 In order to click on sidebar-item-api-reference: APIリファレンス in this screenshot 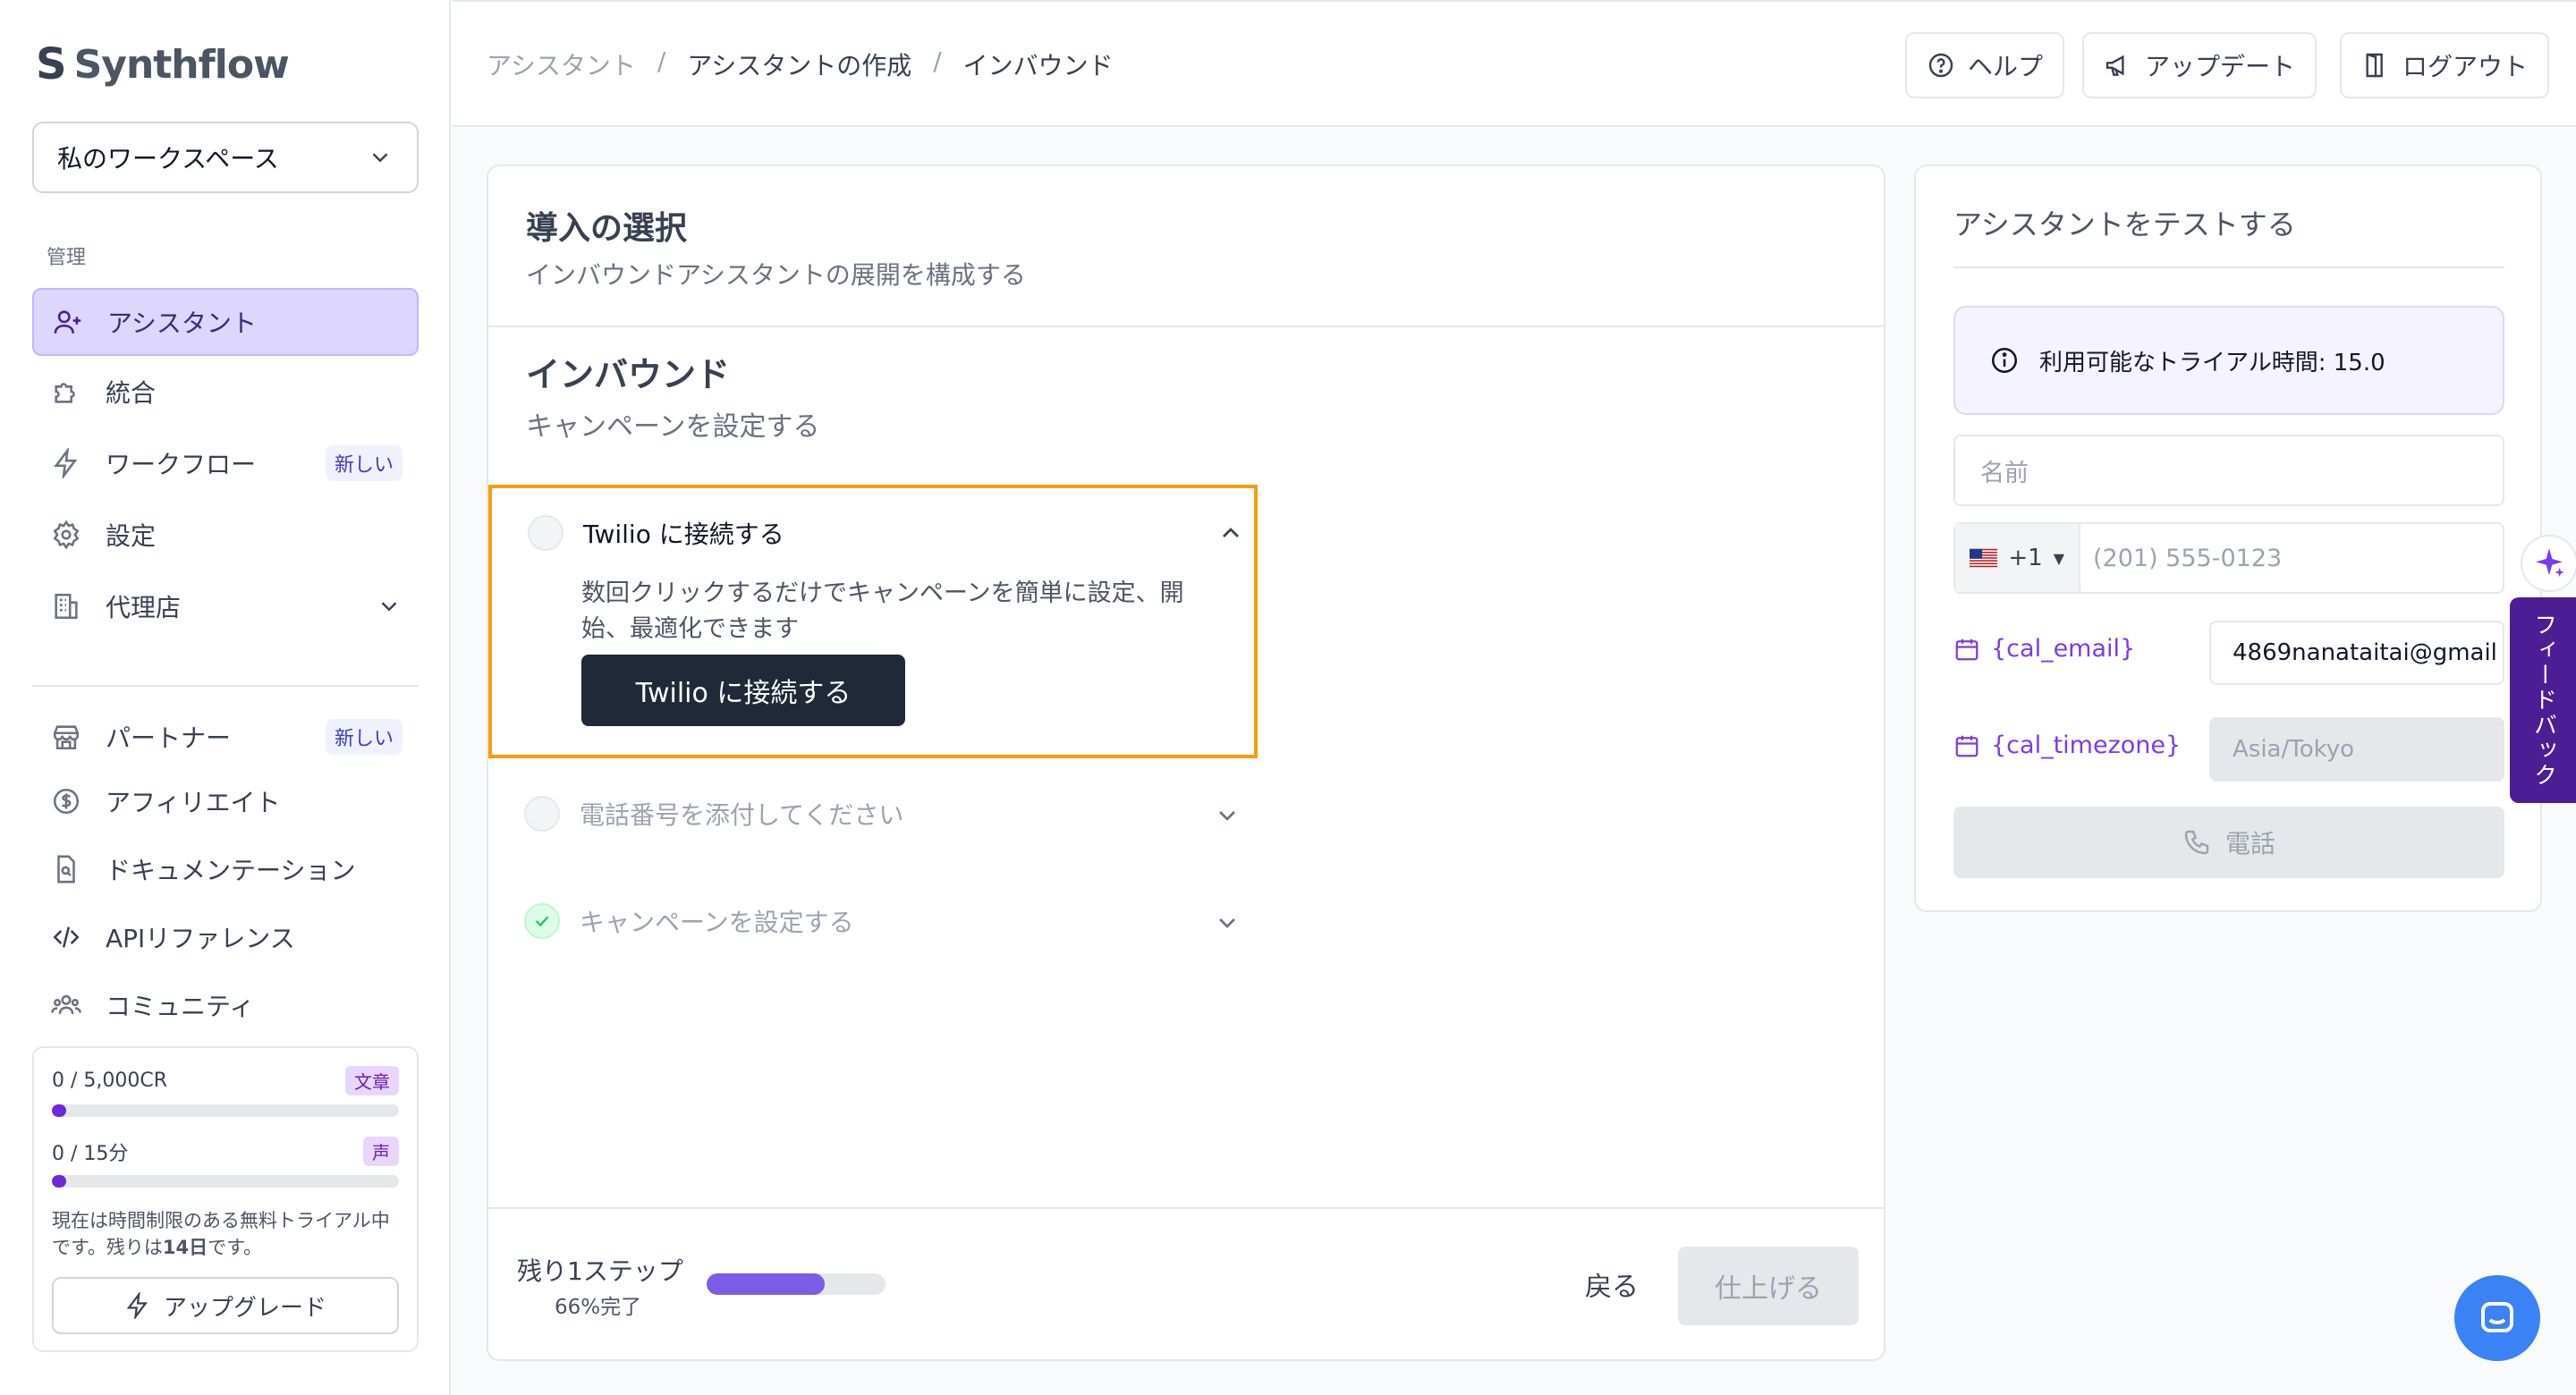, I will do `click(225, 937)`.